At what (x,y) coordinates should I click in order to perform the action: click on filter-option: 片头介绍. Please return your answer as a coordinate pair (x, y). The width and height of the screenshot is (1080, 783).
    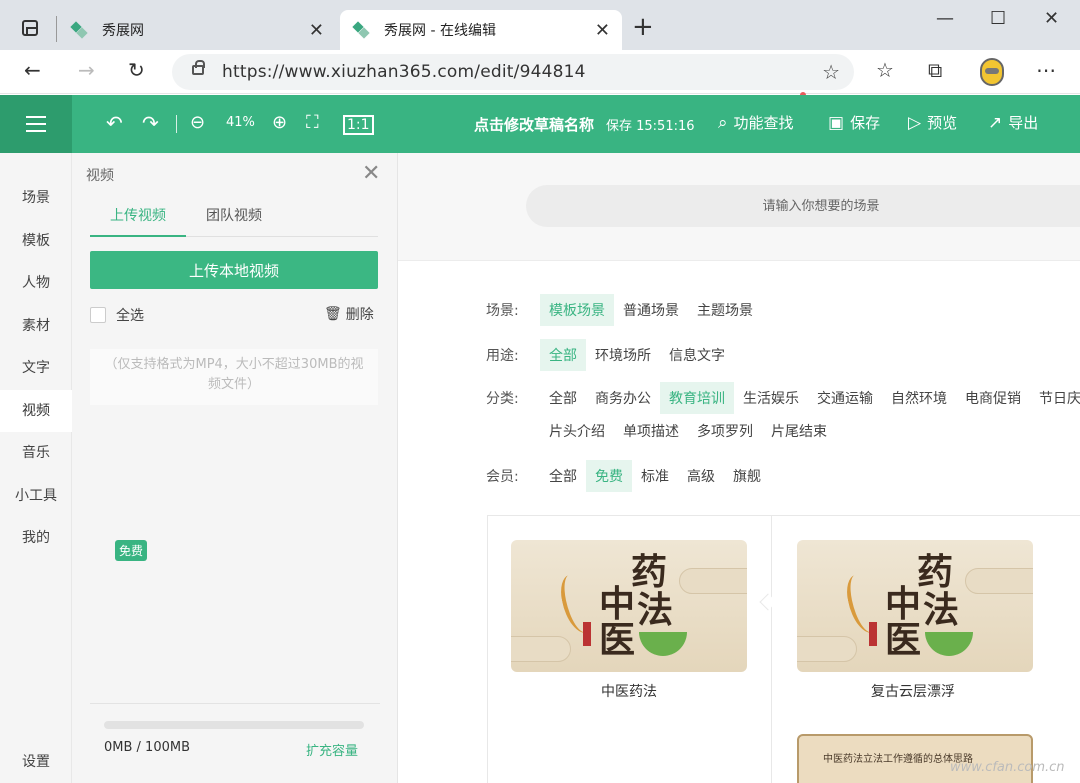
    Looking at the image, I should click on (577, 431).